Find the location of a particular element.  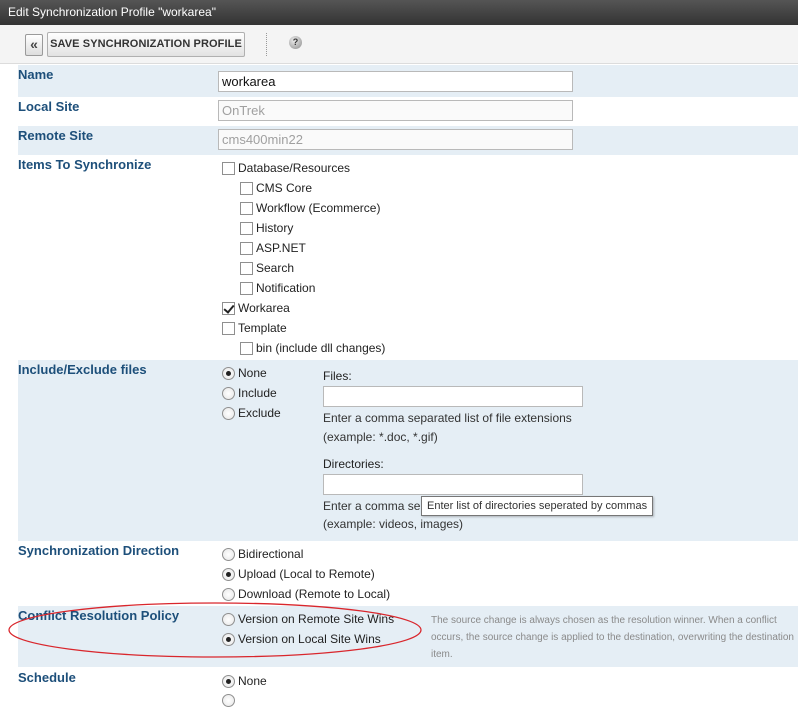

back-chevron-icon: « is located at coordinates (34, 44).